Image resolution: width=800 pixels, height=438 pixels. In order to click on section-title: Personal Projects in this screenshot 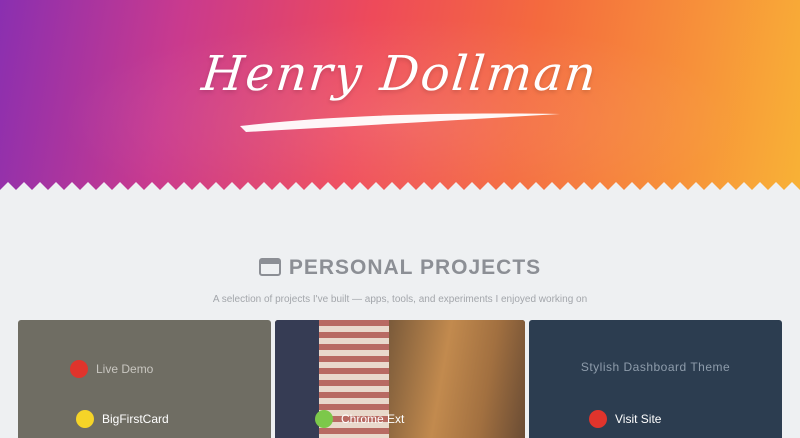, I will do `click(400, 268)`.